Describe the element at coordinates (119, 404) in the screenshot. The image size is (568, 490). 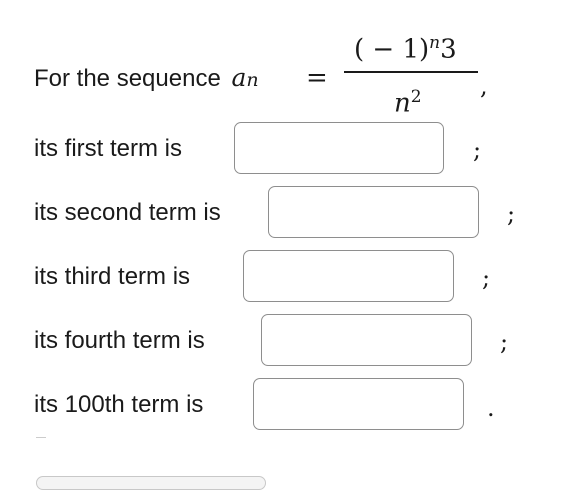
I see `hundredth-term-label: its 100th term is` at that location.